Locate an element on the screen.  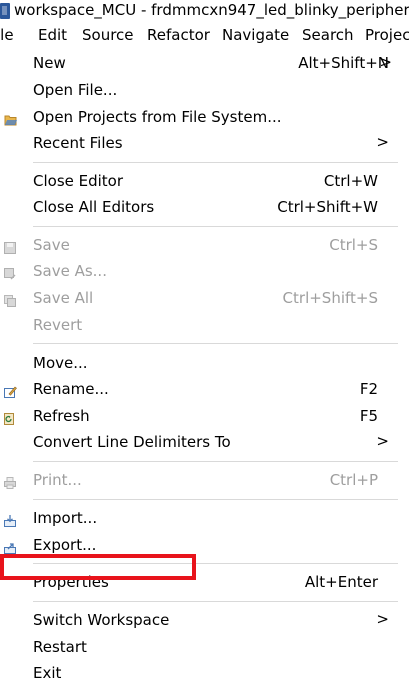
menu-item-label: Switch Workspace is located at coordinates (101, 620).